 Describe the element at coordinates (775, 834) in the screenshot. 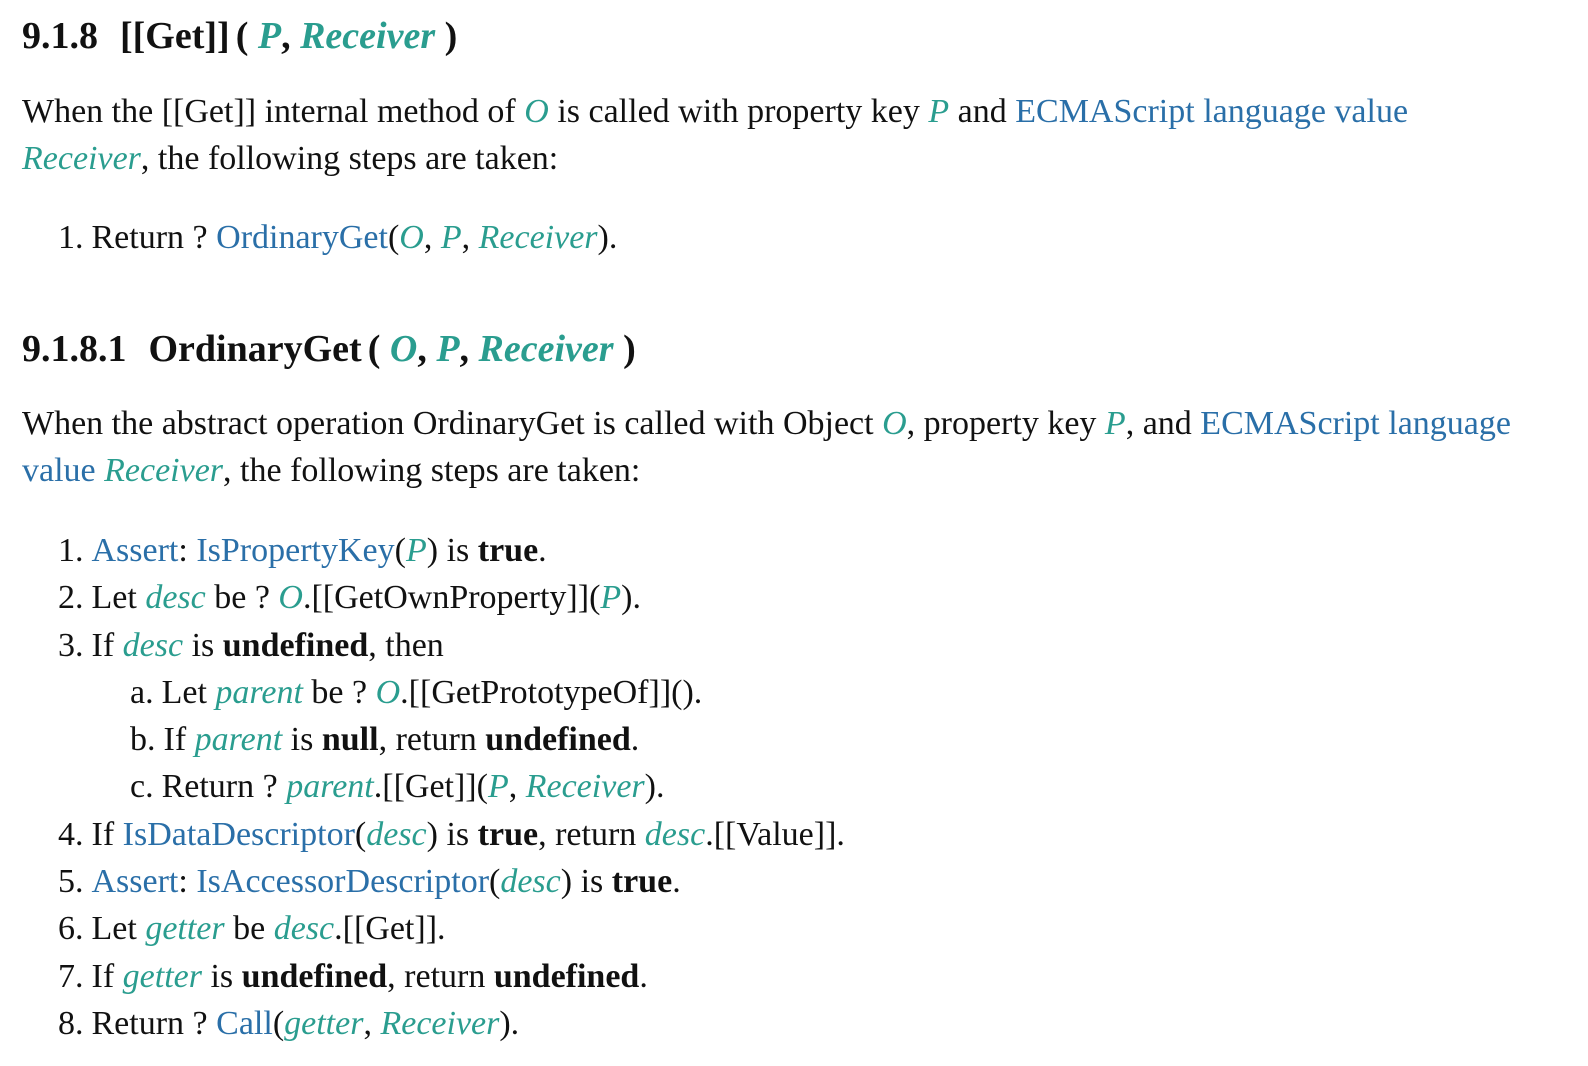

I see `step-text: .[[Value]].` at that location.